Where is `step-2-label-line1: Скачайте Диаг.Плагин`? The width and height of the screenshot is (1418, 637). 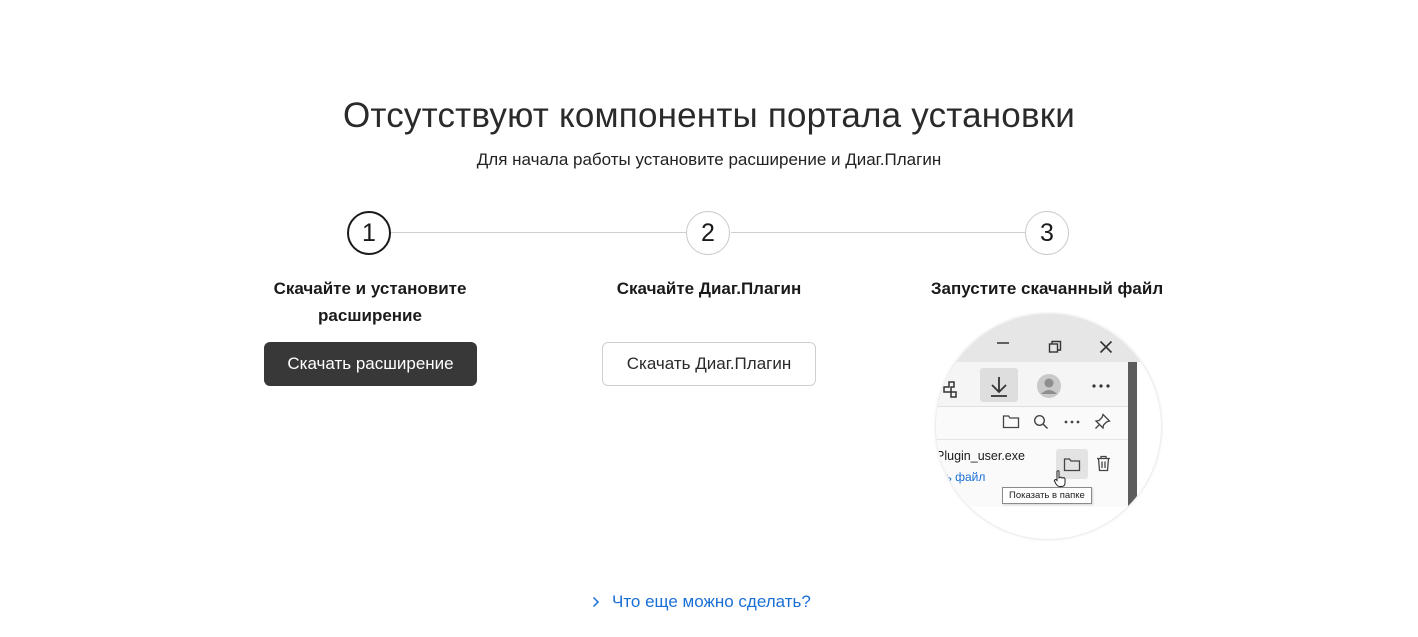
step-2-label-line1: Скачайте Диаг.Плагин is located at coordinates (709, 288).